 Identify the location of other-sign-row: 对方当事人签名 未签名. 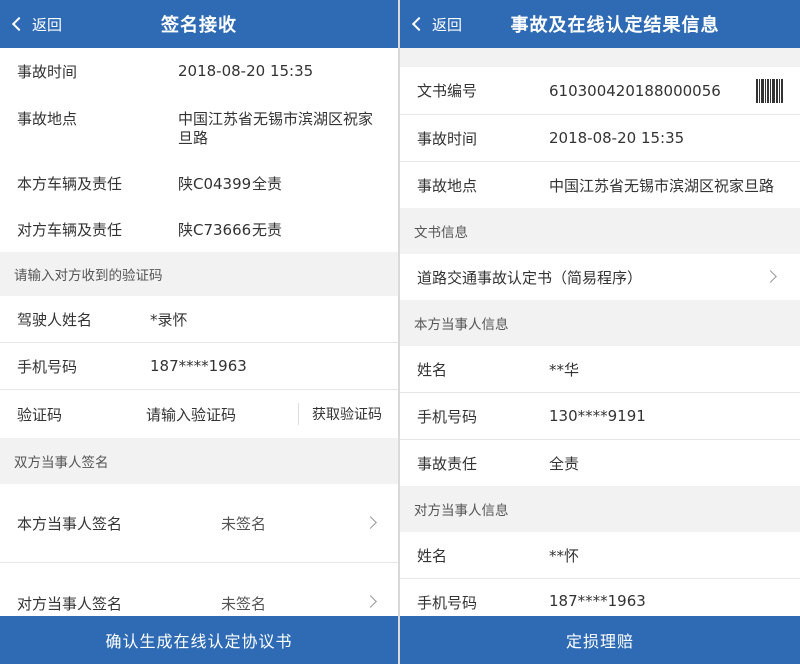
(199, 589).